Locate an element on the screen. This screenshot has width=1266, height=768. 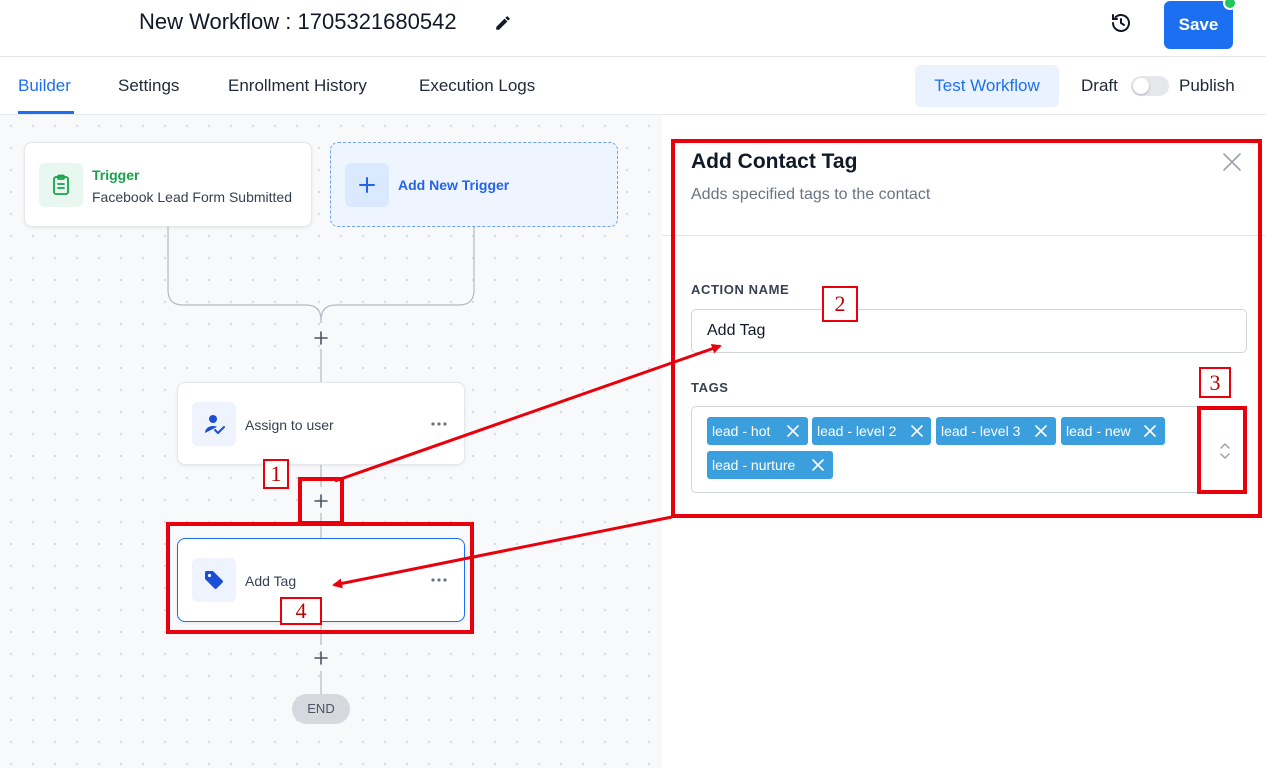
trigger-card: Trigger Facebook Lead Form Submitted is located at coordinates (168, 184).